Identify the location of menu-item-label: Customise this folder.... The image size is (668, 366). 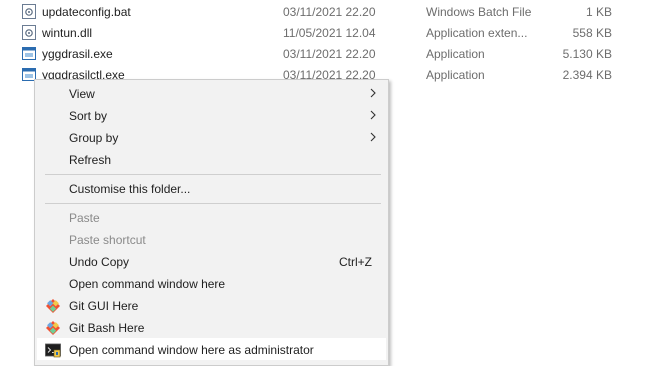
(130, 189).